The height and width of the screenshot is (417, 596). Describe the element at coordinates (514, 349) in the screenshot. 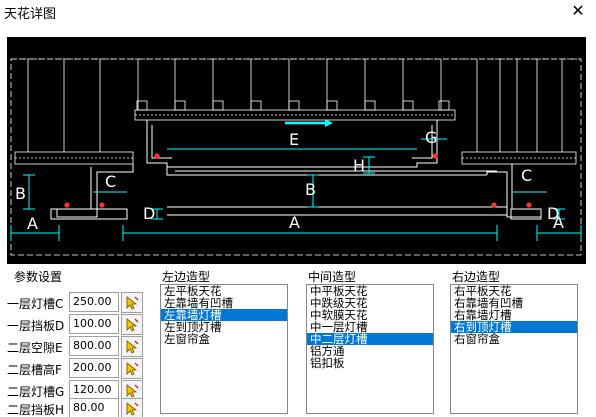

I see `right-shape-list: 右平板天花 右靠墙有凹槽 右靠墙灯槽 右到顶灯槽 右窗帘盒` at that location.